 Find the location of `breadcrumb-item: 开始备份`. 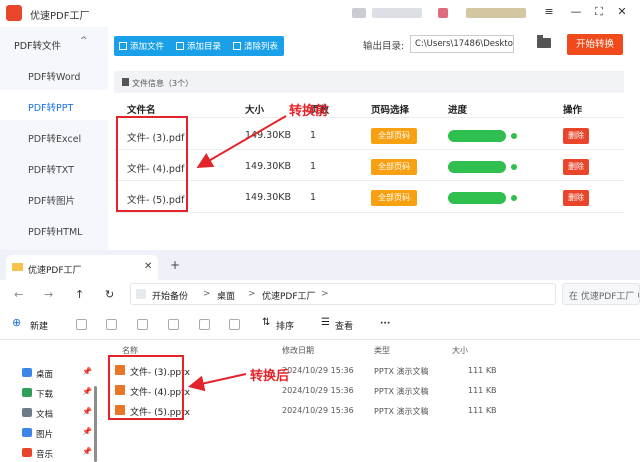

breadcrumb-item: 开始备份 is located at coordinates (170, 295).